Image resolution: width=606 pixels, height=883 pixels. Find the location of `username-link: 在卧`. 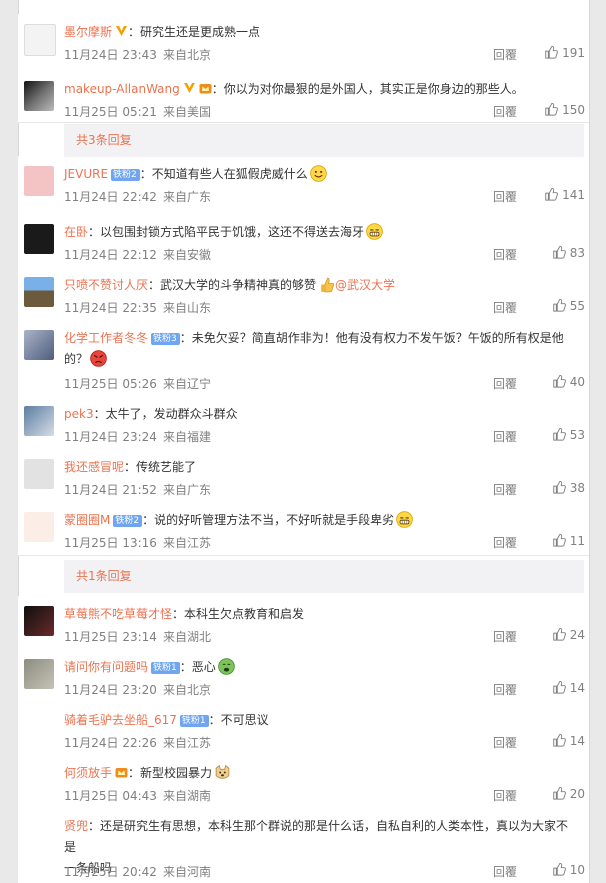

username-link: 在卧 is located at coordinates (76, 232).